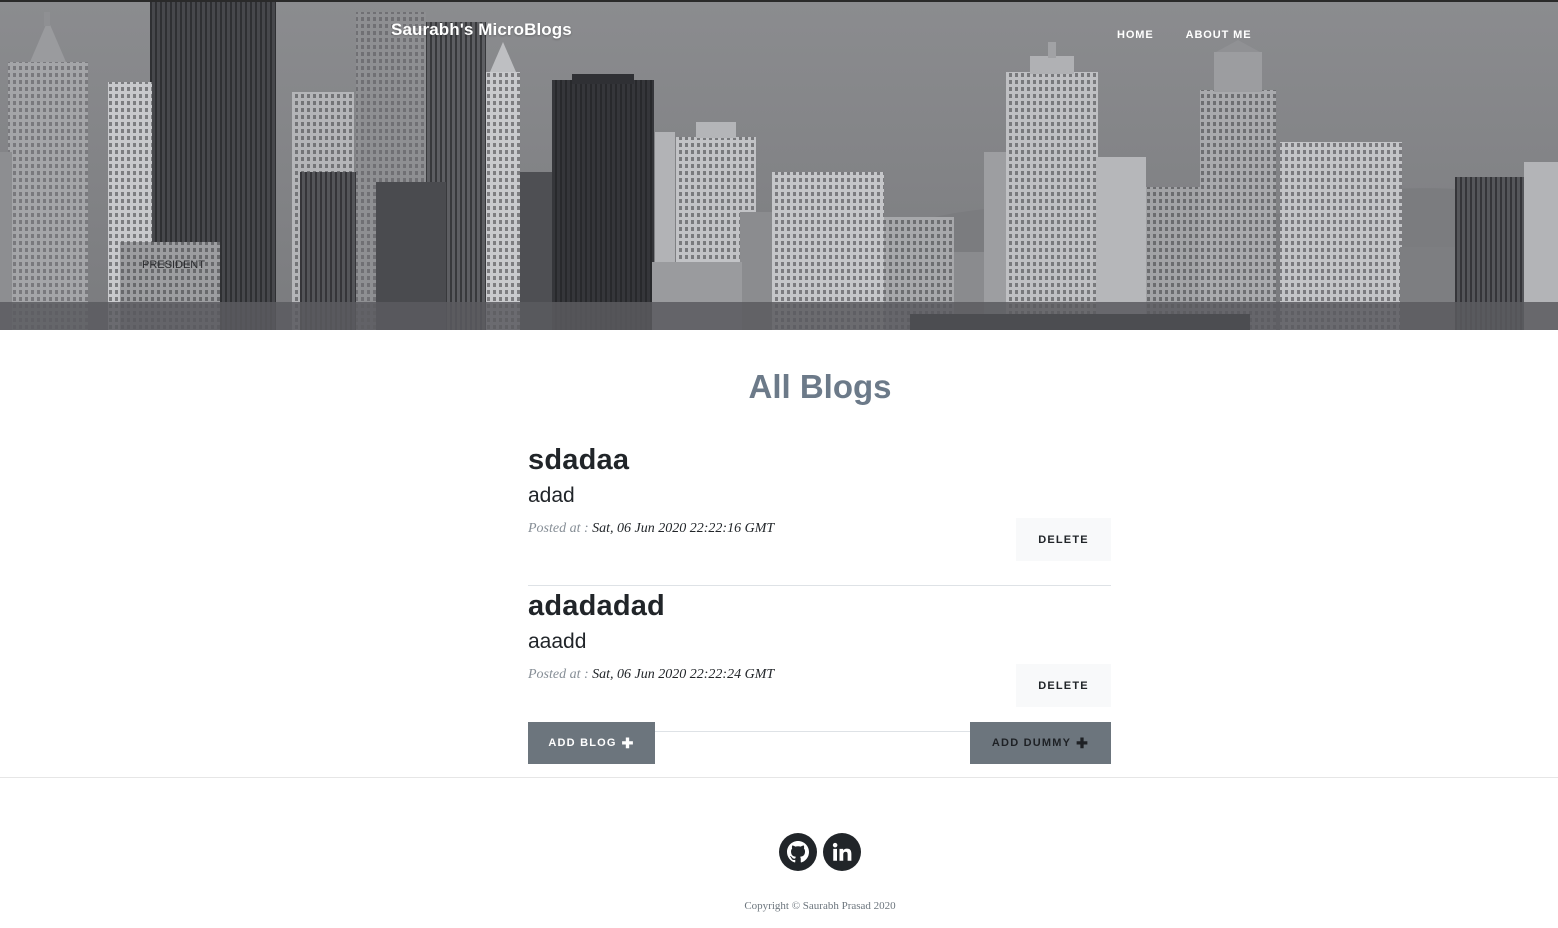 The height and width of the screenshot is (928, 1558). Describe the element at coordinates (1184, 35) in the screenshot. I see `top-nav: HOME ABOUT ME` at that location.